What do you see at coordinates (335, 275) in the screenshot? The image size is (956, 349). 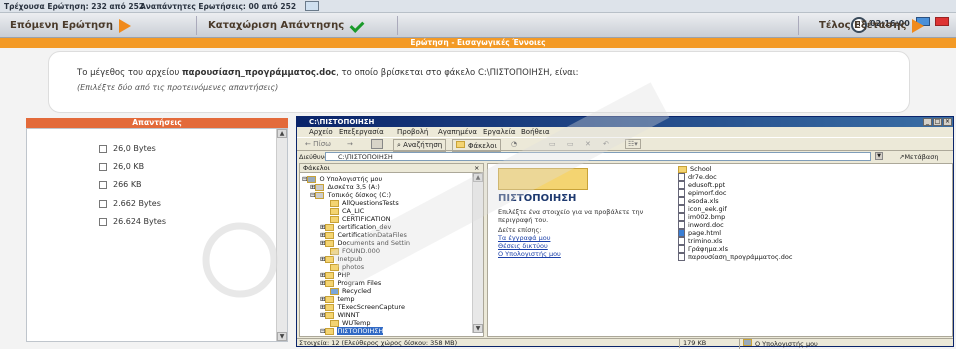 I see `tree-item: ⊞ PHP` at bounding box center [335, 275].